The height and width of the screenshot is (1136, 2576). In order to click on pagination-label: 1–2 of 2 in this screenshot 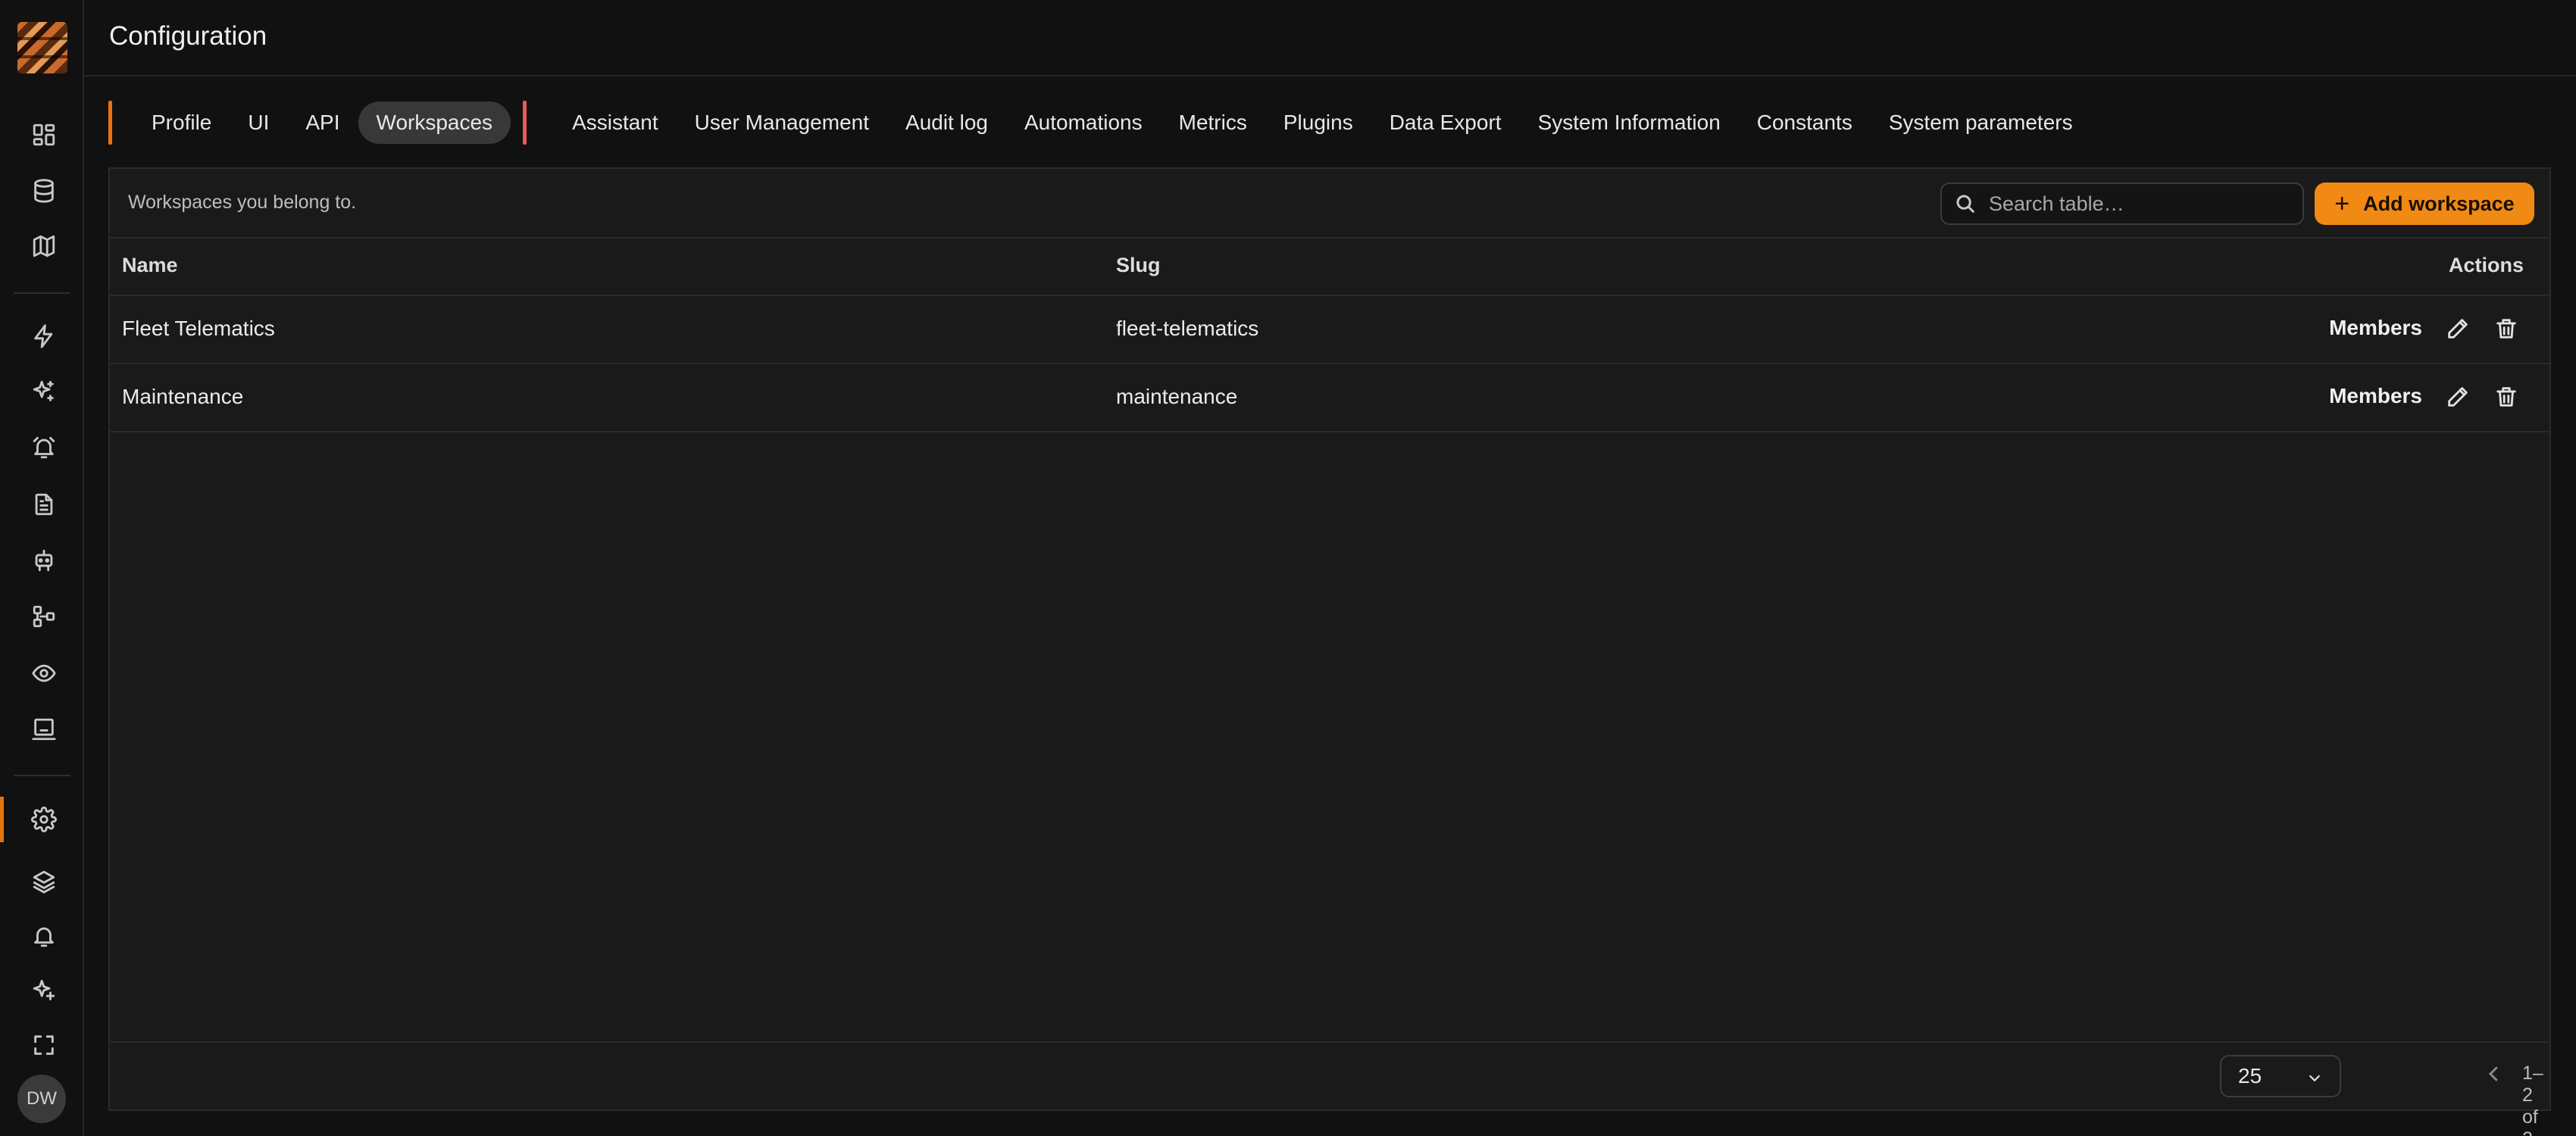, I will do `click(2532, 1099)`.